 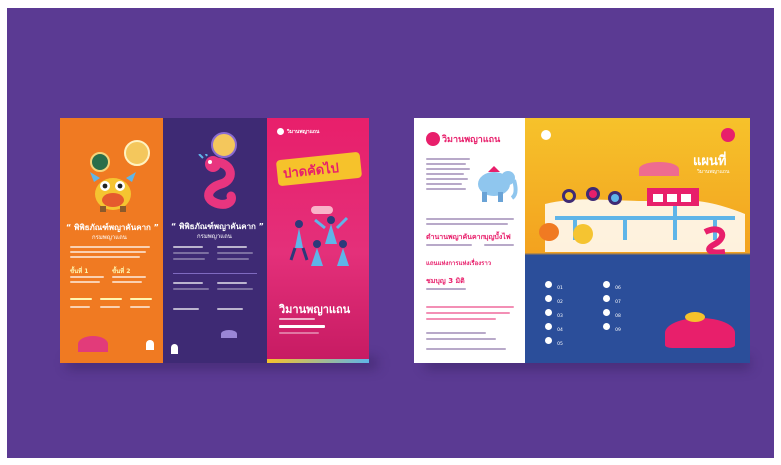 What do you see at coordinates (560, 344) in the screenshot?
I see `legend-number: 05` at bounding box center [560, 344].